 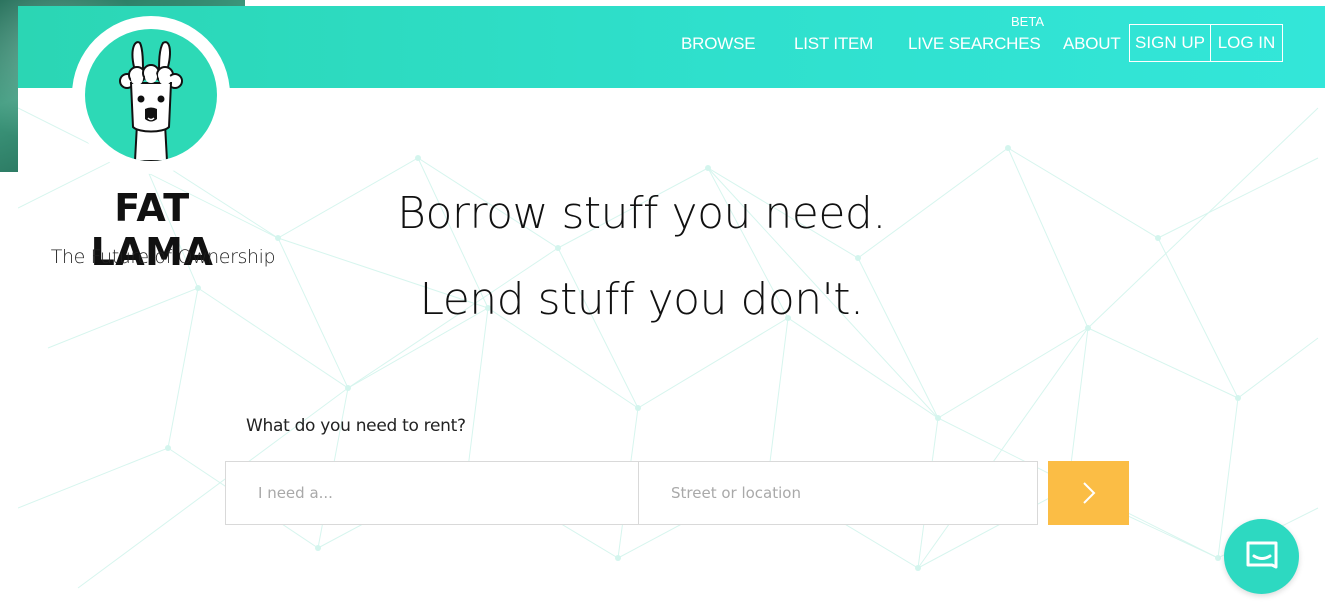 What do you see at coordinates (718, 44) in the screenshot?
I see `nav-browse: BROWSE` at bounding box center [718, 44].